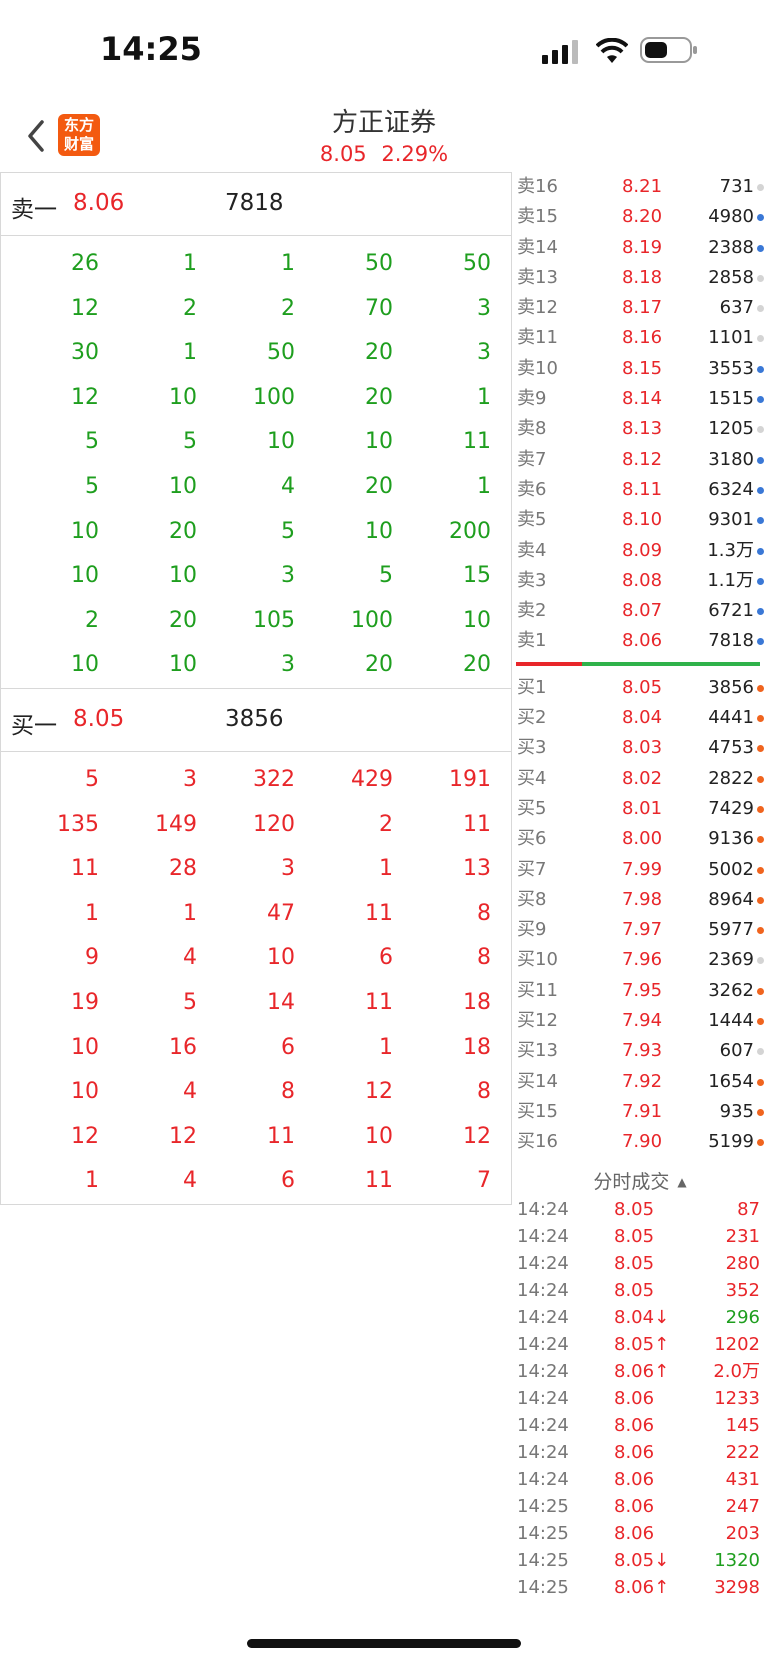  What do you see at coordinates (640, 641) in the screenshot?
I see `ask-level-row: 卖1 8.06 7818` at bounding box center [640, 641].